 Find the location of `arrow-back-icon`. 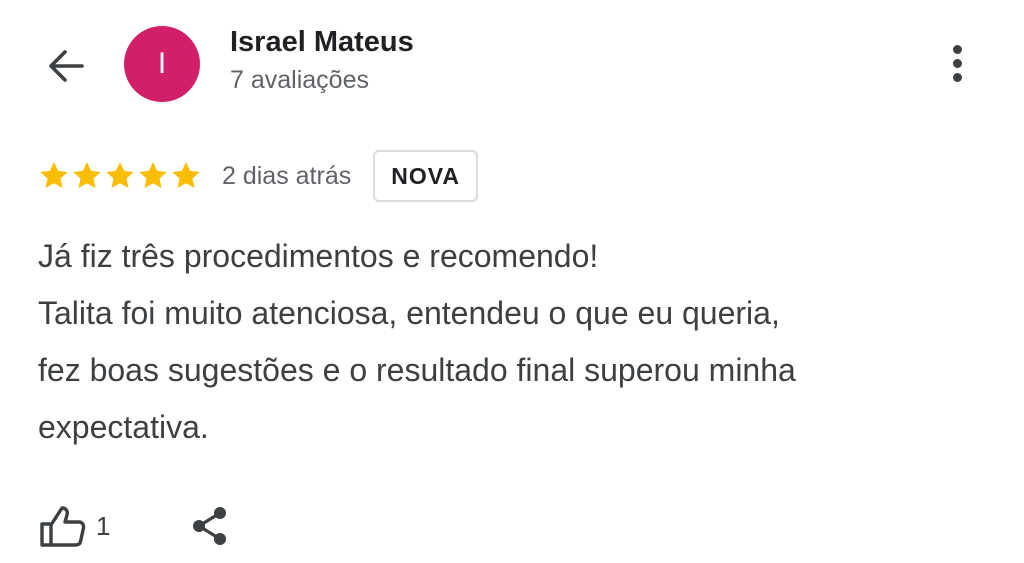

arrow-back-icon is located at coordinates (66, 66).